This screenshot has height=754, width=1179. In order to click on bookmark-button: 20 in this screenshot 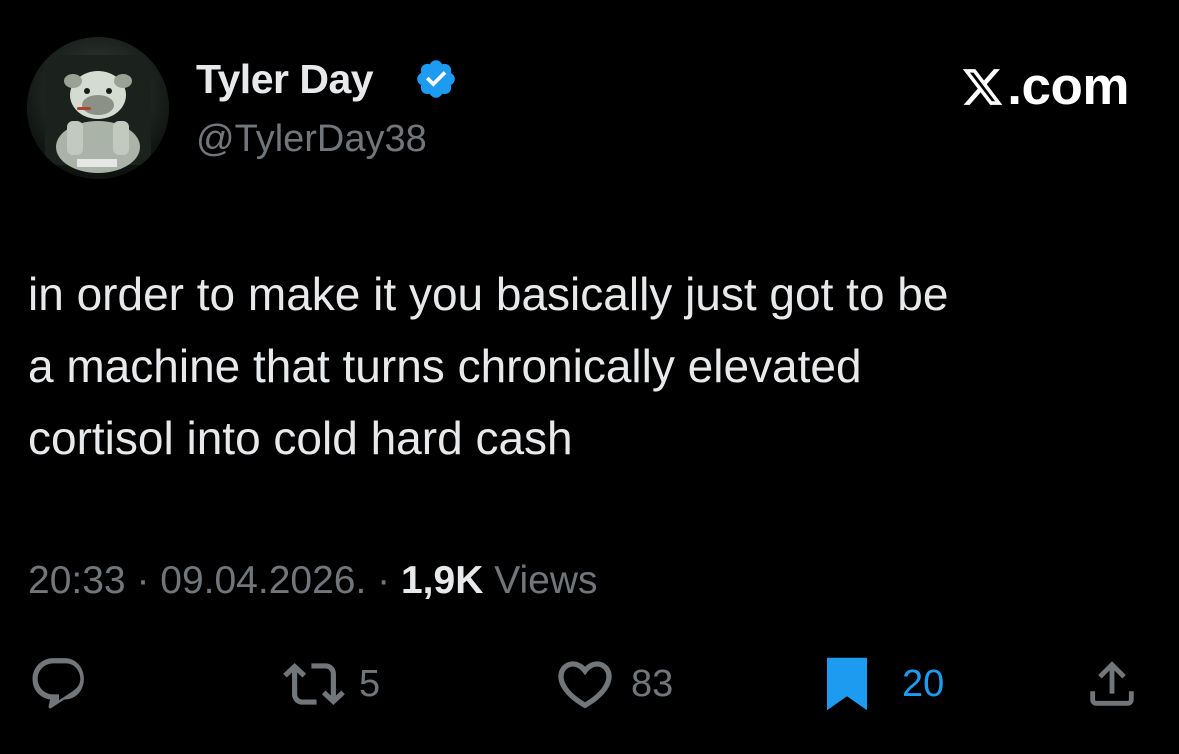, I will do `click(883, 684)`.